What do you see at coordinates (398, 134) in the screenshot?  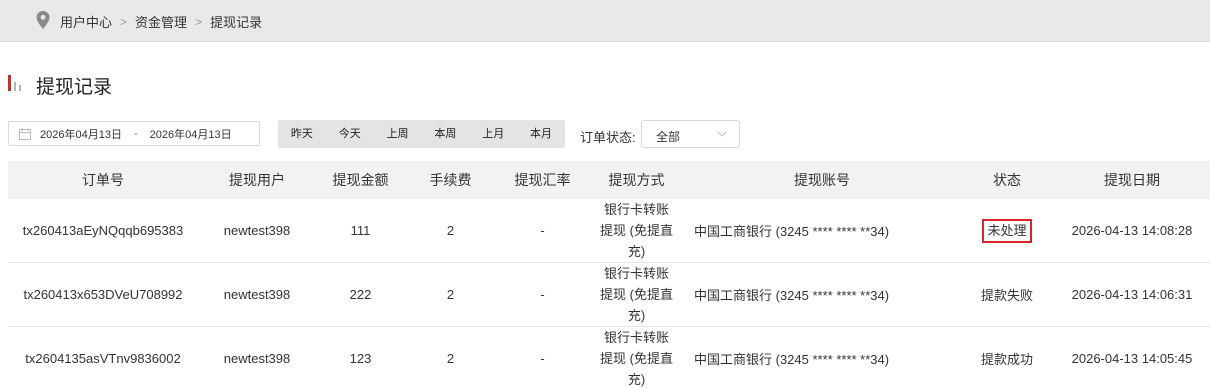 I see `quick-range-last-week-button: 上周` at bounding box center [398, 134].